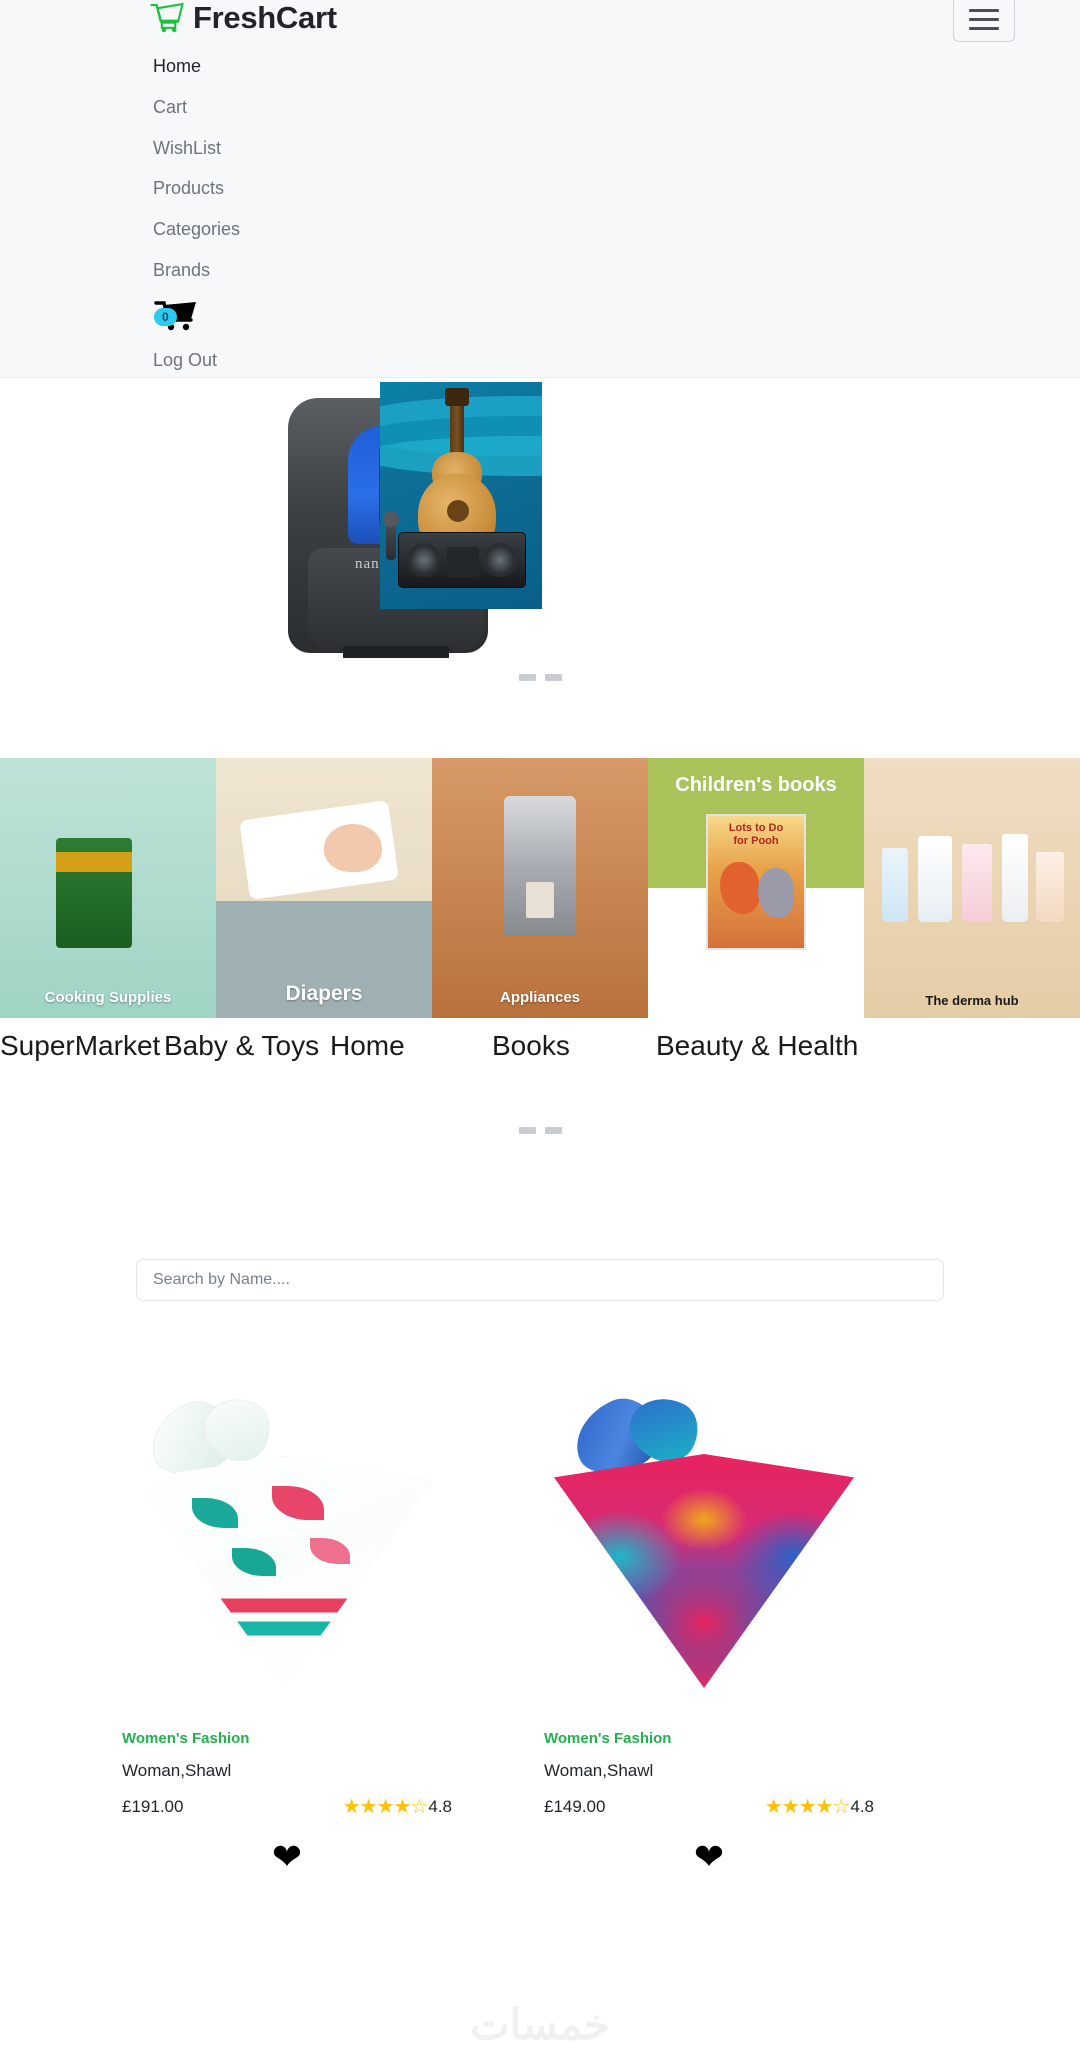 This screenshot has width=1080, height=2063. What do you see at coordinates (540, 677) in the screenshot?
I see `hero-pagination-dots` at bounding box center [540, 677].